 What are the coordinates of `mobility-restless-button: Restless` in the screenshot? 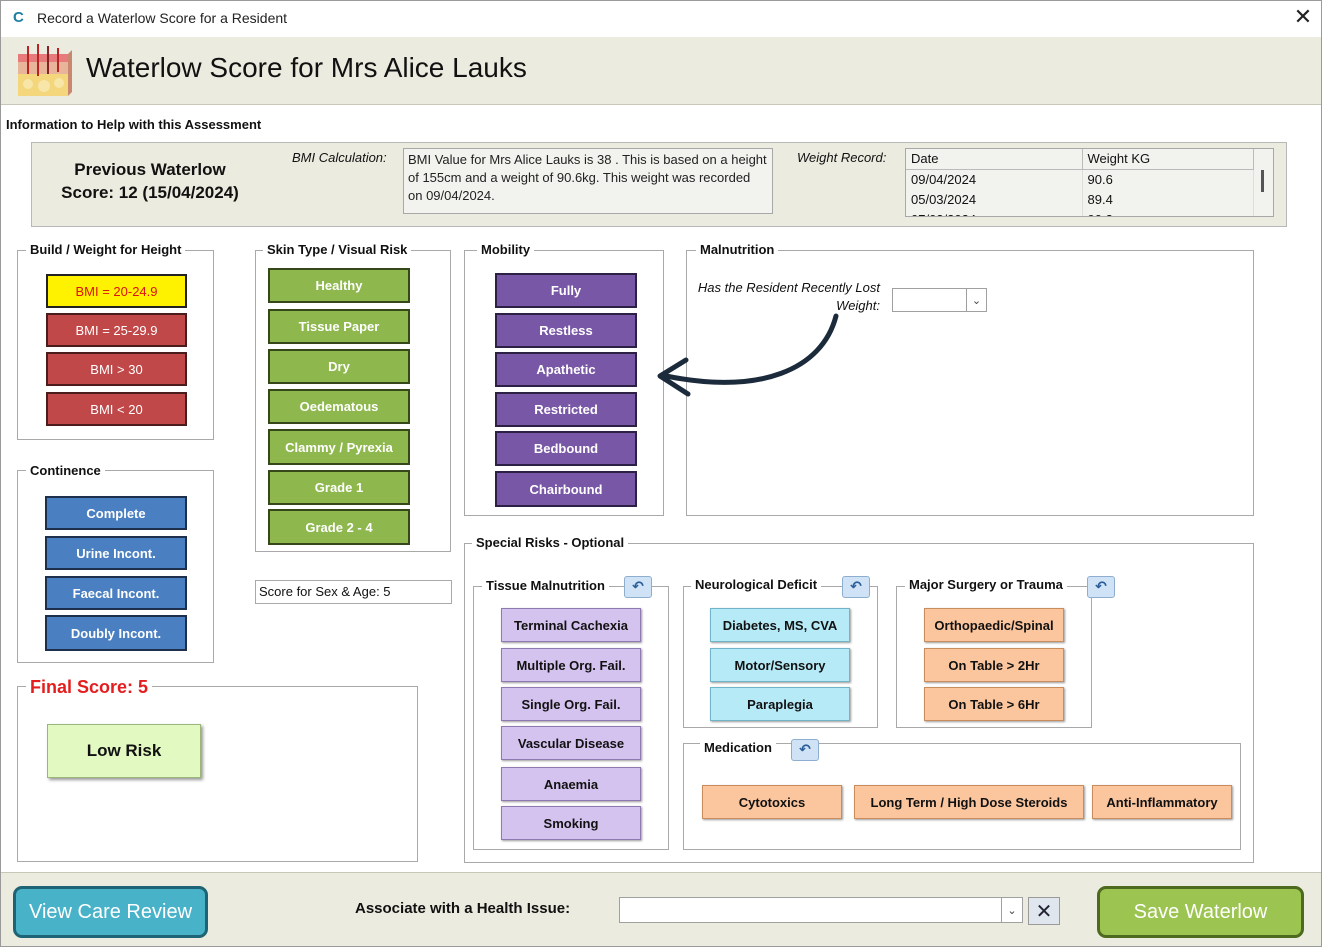 It's located at (566, 330).